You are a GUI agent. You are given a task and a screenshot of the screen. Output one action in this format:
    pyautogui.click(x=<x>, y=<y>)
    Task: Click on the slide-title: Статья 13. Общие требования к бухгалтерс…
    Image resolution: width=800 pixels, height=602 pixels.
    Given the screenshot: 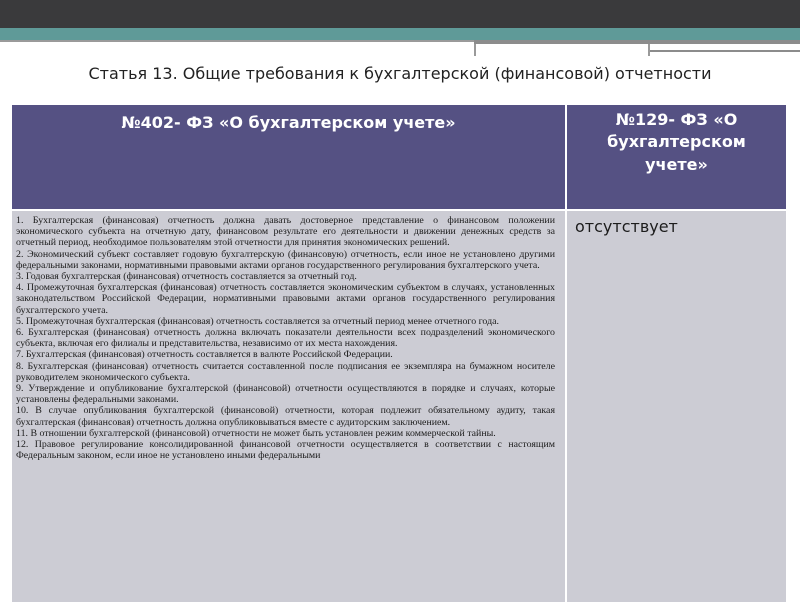 What is the action you would take?
    pyautogui.click(x=400, y=73)
    